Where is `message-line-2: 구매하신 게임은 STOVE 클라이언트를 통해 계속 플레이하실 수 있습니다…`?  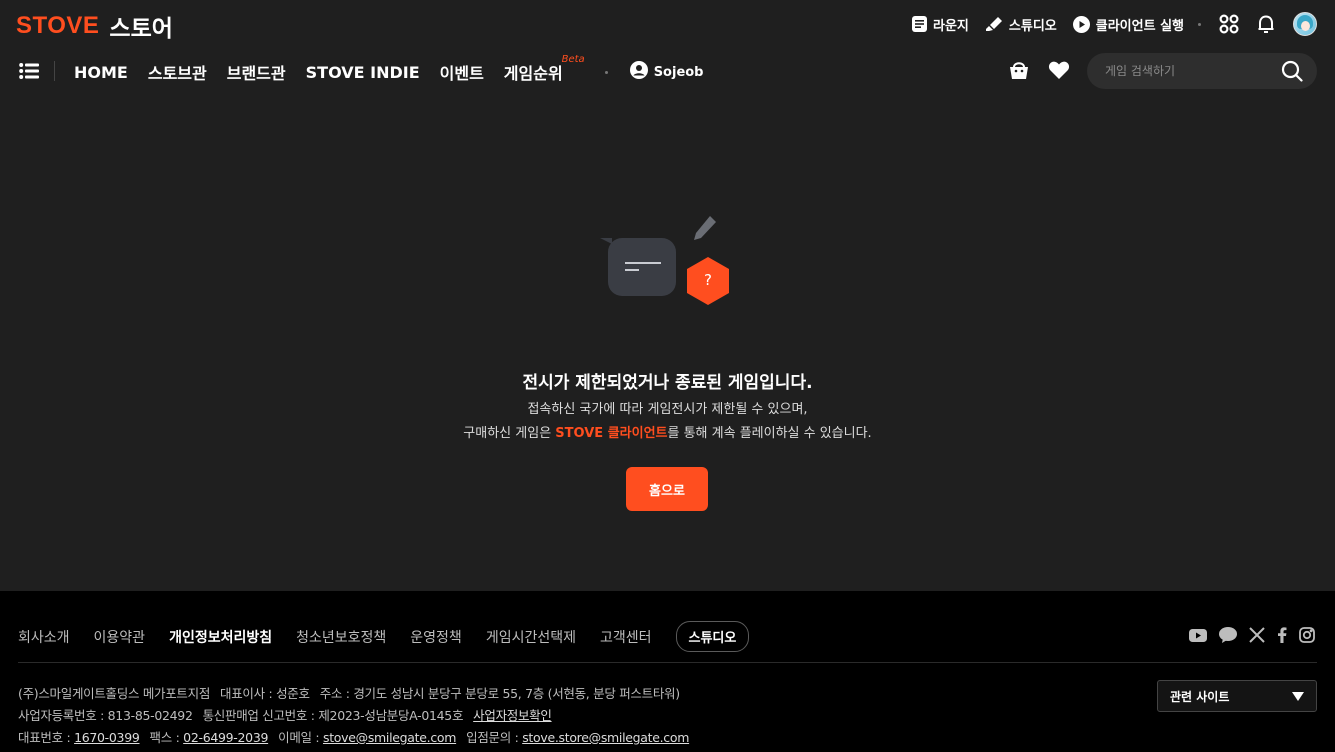 message-line-2: 구매하신 게임은 STOVE 클라이언트를 통해 계속 플레이하실 수 있습니다… is located at coordinates (667, 431).